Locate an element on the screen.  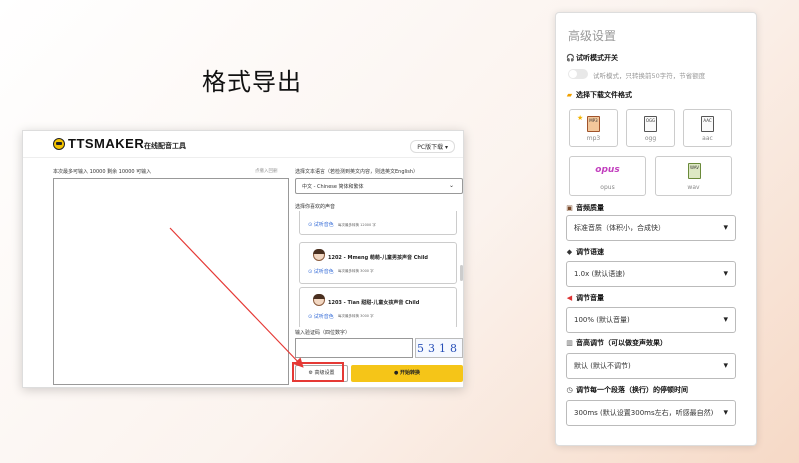
pause-select: 300ms (默认设置300ms左右，听感最自然) ▾ is located at coordinates (651, 413).